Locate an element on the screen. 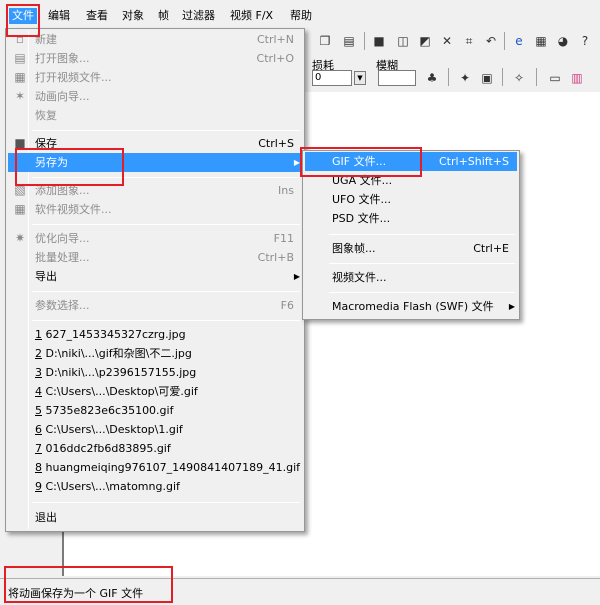 This screenshot has width=600, height=605. submenu-item-flash-swf: Macromedia Flash (SWF) 文件 ▶ is located at coordinates (411, 306).